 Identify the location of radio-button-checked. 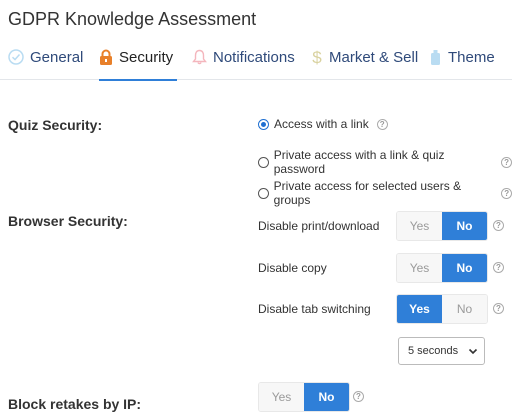
(263, 124).